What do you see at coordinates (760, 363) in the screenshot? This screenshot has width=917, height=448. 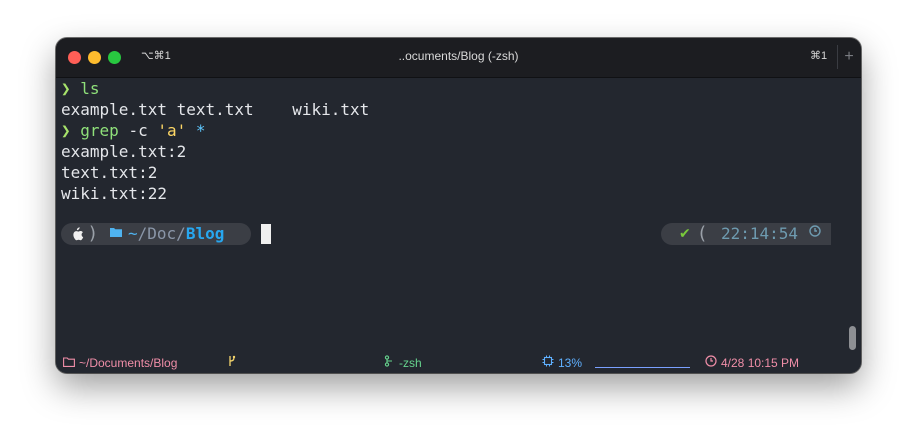 I see `status-datetime-label: 4/28 10:15 PM` at bounding box center [760, 363].